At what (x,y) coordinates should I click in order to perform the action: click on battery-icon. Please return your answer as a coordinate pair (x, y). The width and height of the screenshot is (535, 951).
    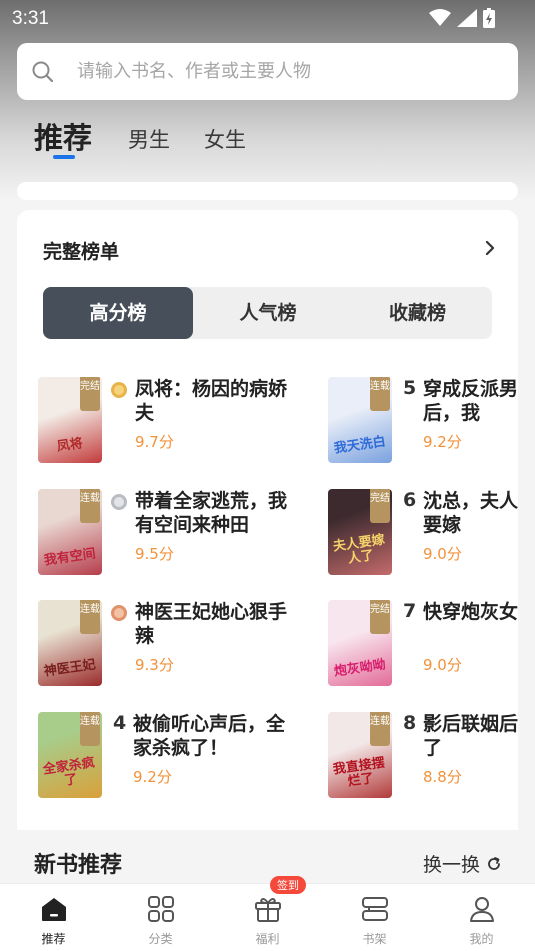
    Looking at the image, I should click on (489, 18).